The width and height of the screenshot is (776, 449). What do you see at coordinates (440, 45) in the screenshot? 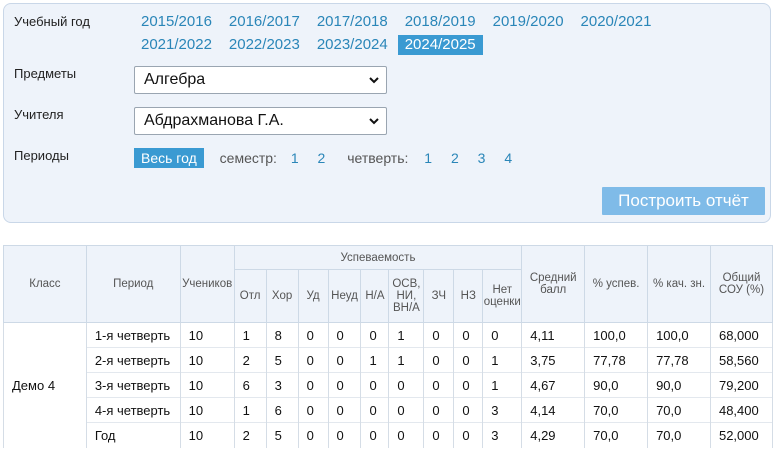
I see `year-option-active: 2024/2025` at bounding box center [440, 45].